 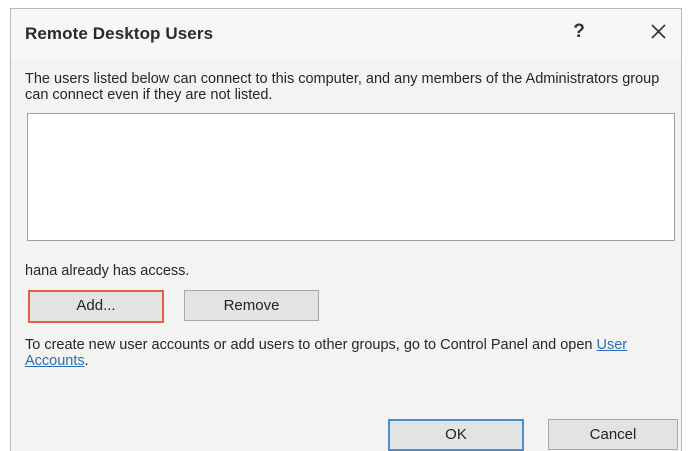 I want to click on close-icon, so click(x=658, y=31).